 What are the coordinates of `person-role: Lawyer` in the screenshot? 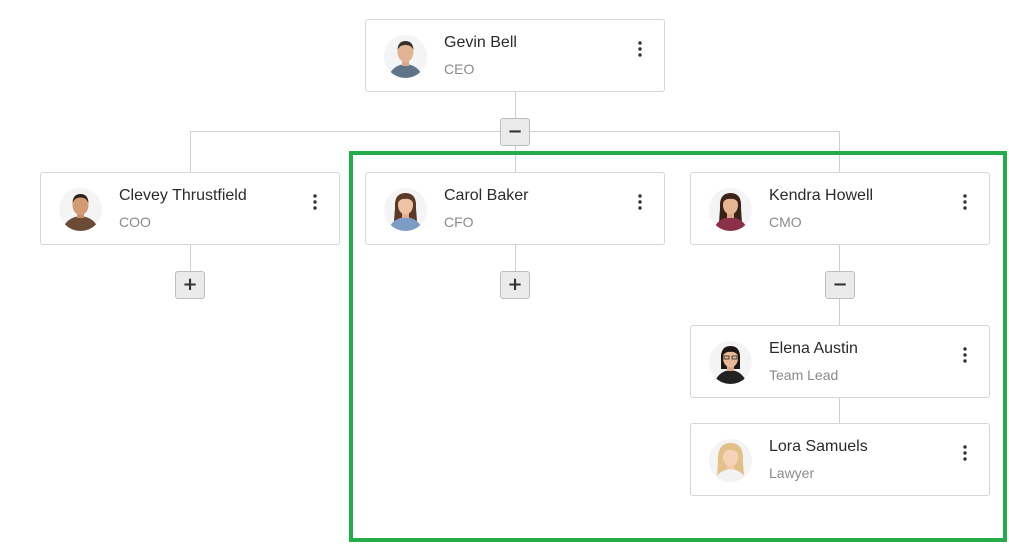 It's located at (792, 473).